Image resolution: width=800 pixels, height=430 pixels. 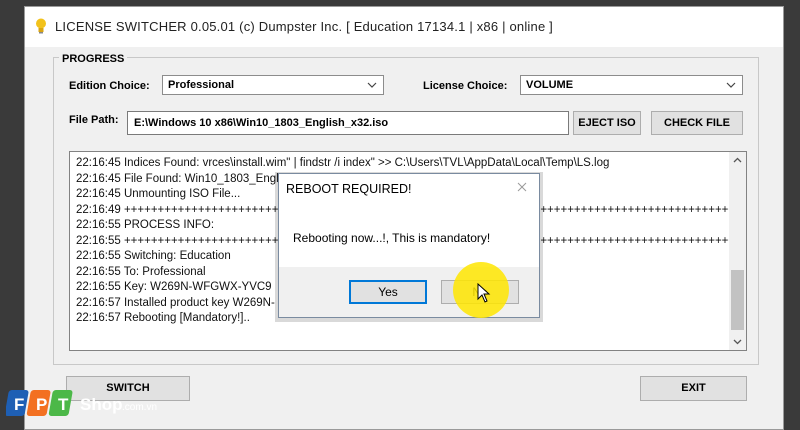 What do you see at coordinates (349, 189) in the screenshot?
I see `dialog-title: REBOOT REQUIRED!` at bounding box center [349, 189].